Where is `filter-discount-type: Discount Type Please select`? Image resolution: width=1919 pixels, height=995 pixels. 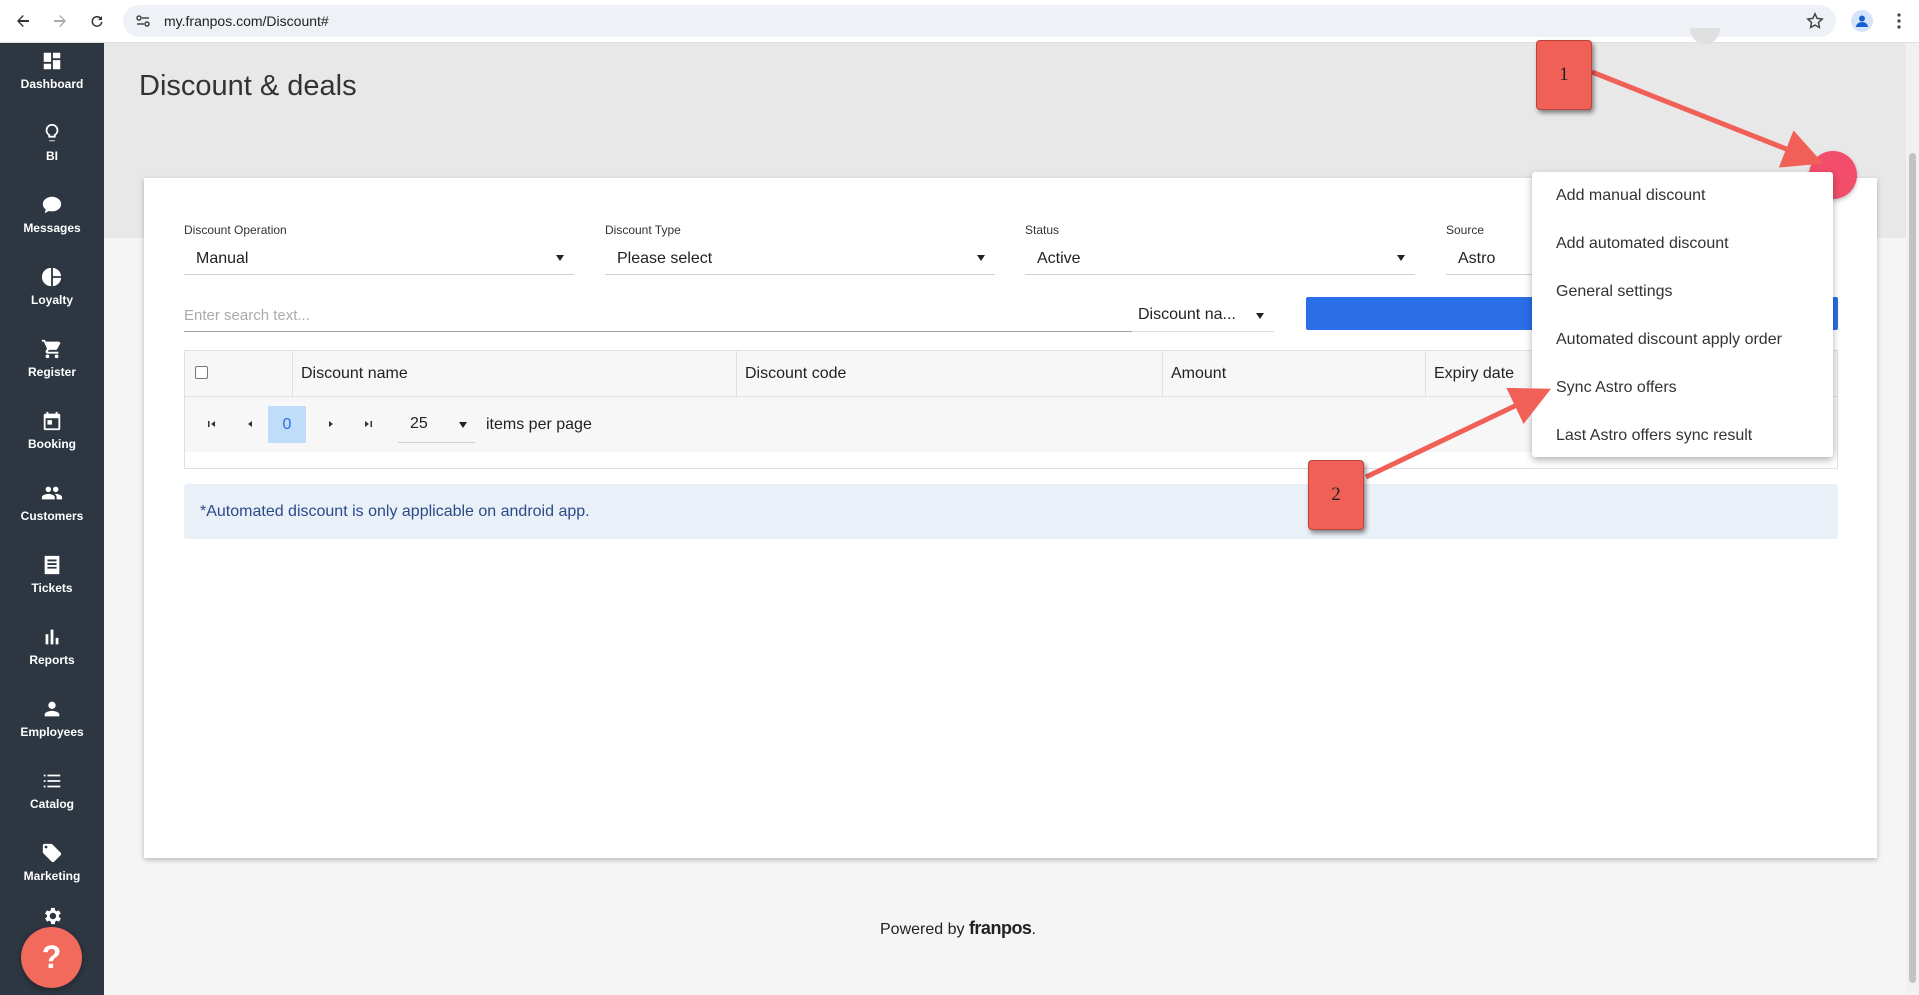
filter-discount-type: Discount Type Please select is located at coordinates (800, 249).